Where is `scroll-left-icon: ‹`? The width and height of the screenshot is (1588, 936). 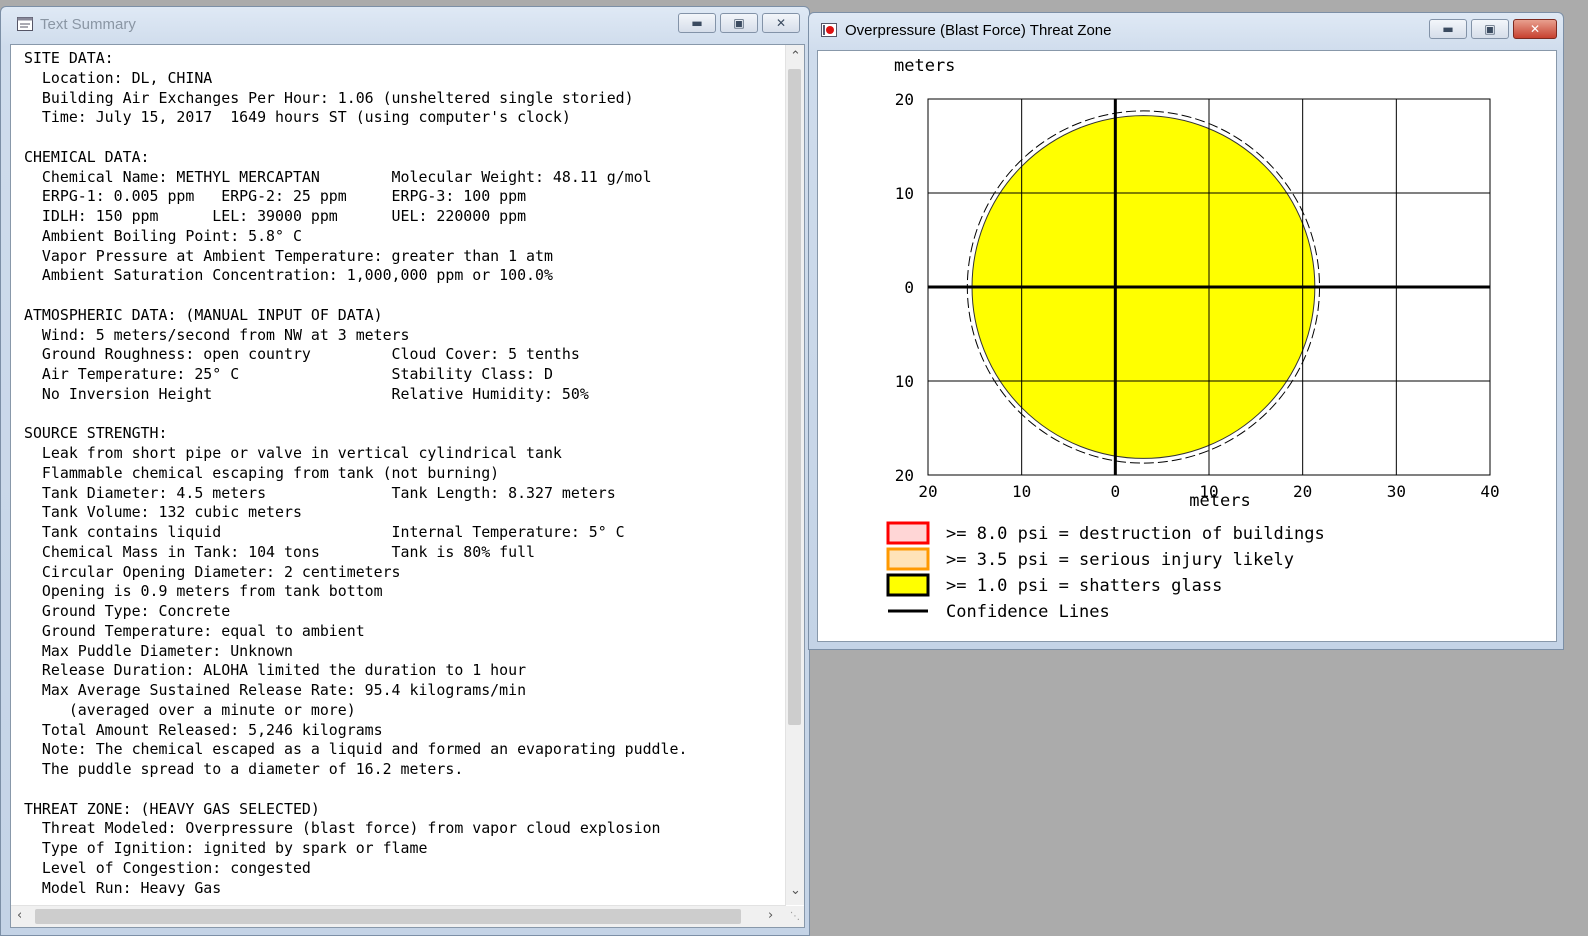 scroll-left-icon: ‹ is located at coordinates (19, 916).